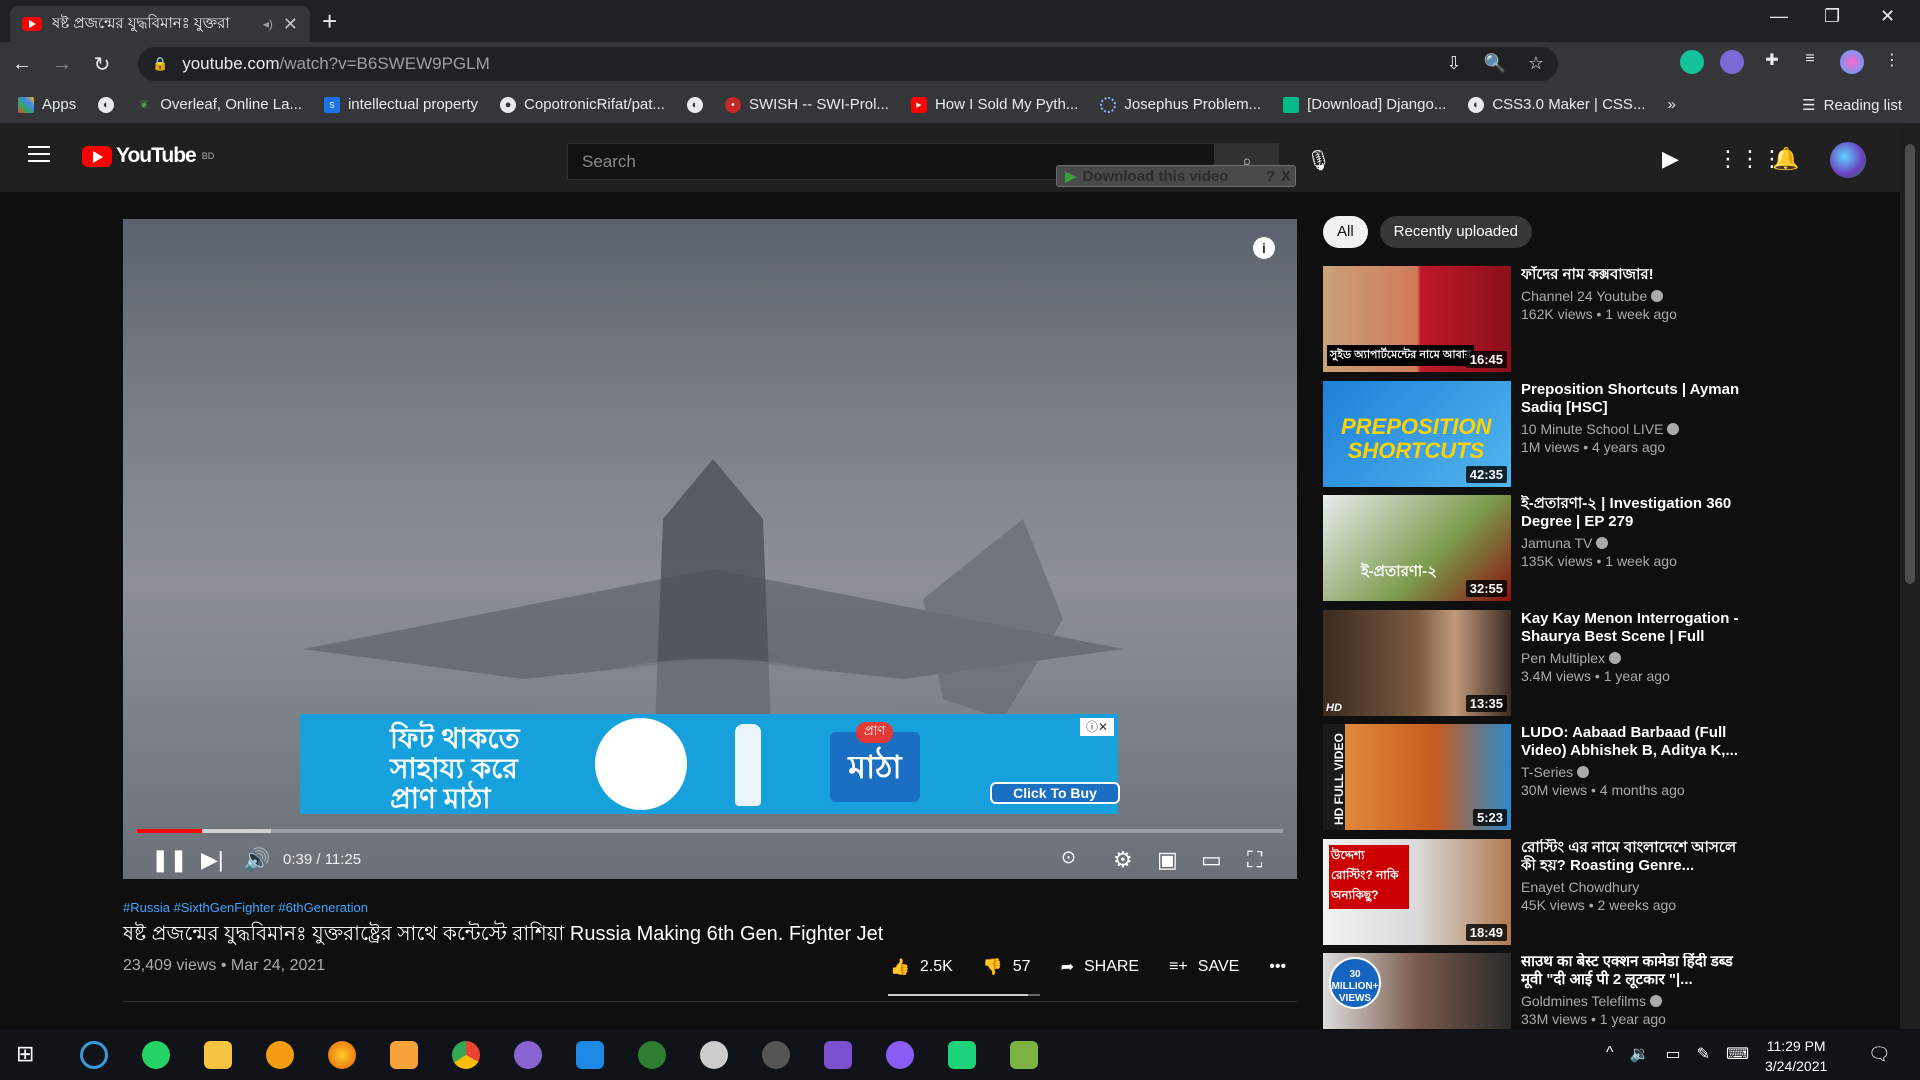  What do you see at coordinates (1254, 860) in the screenshot?
I see `fullscreen-icon: ⛶` at bounding box center [1254, 860].